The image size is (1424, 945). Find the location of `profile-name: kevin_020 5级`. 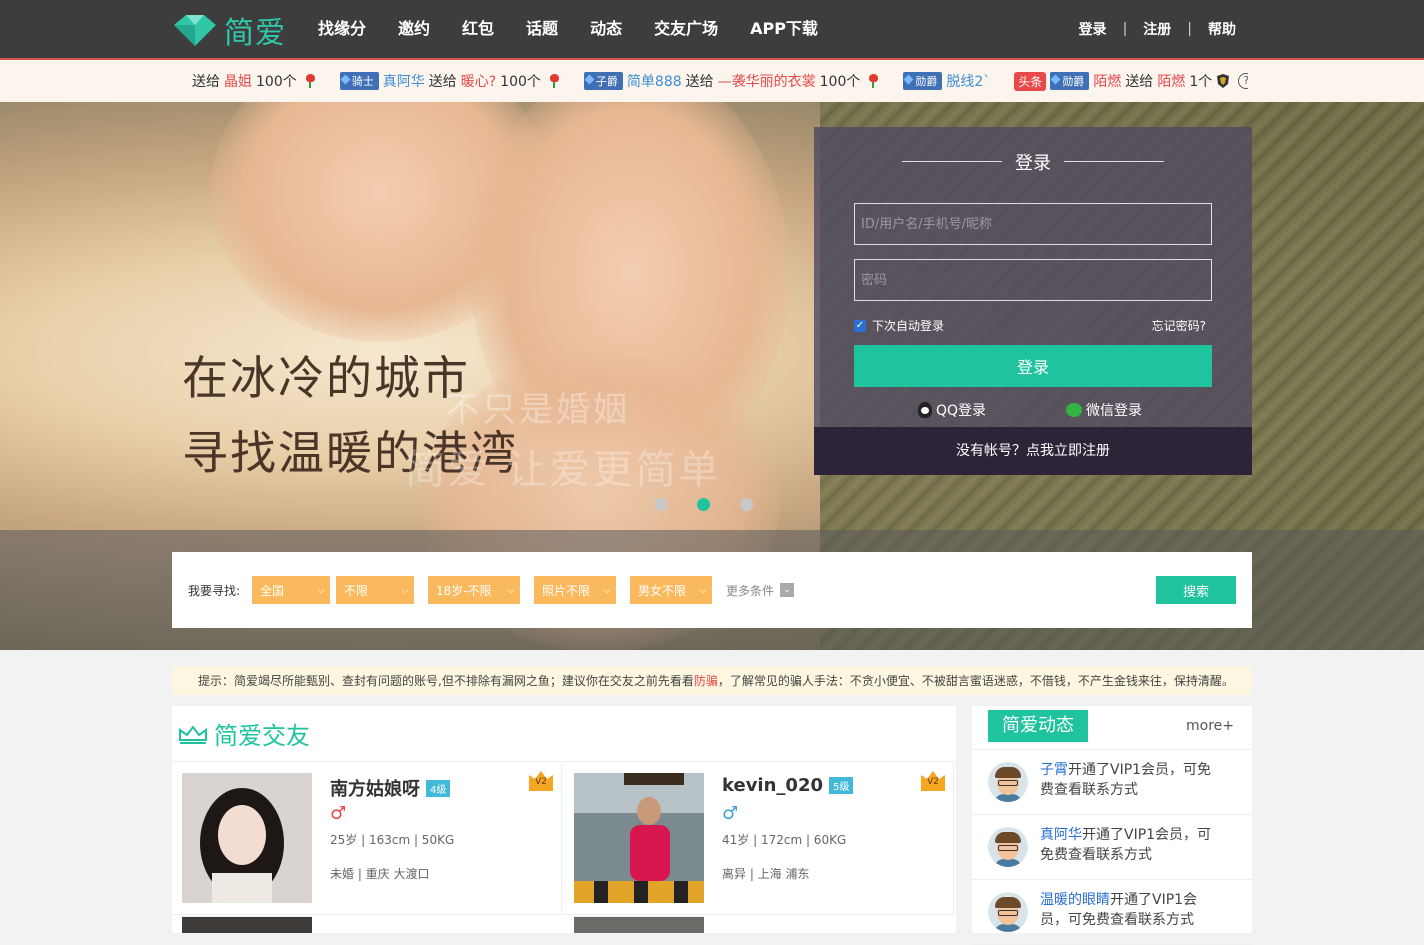

profile-name: kevin_020 5级 is located at coordinates (788, 785).